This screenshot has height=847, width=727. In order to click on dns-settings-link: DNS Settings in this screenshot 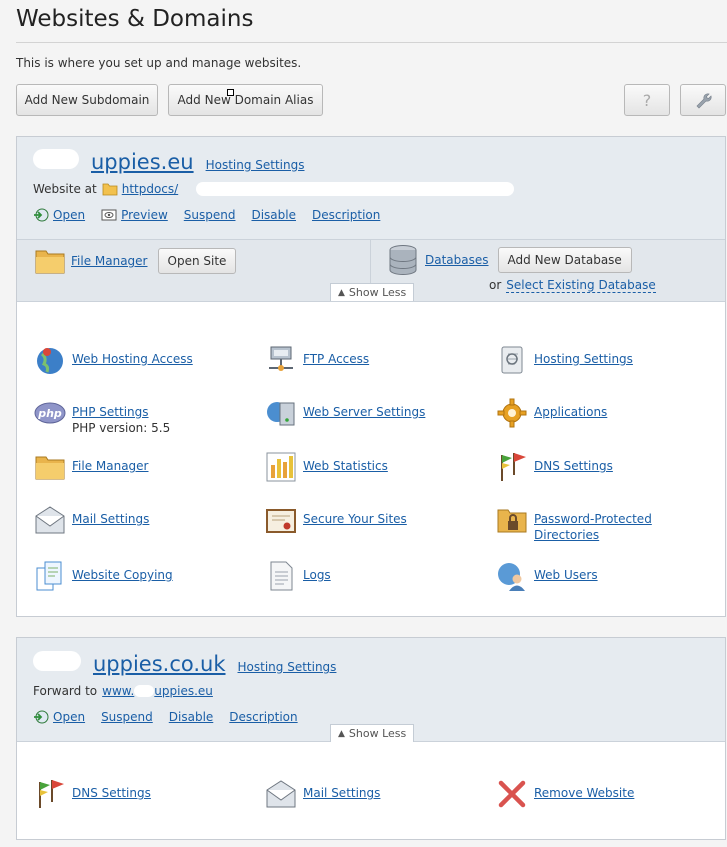, I will do `click(573, 466)`.